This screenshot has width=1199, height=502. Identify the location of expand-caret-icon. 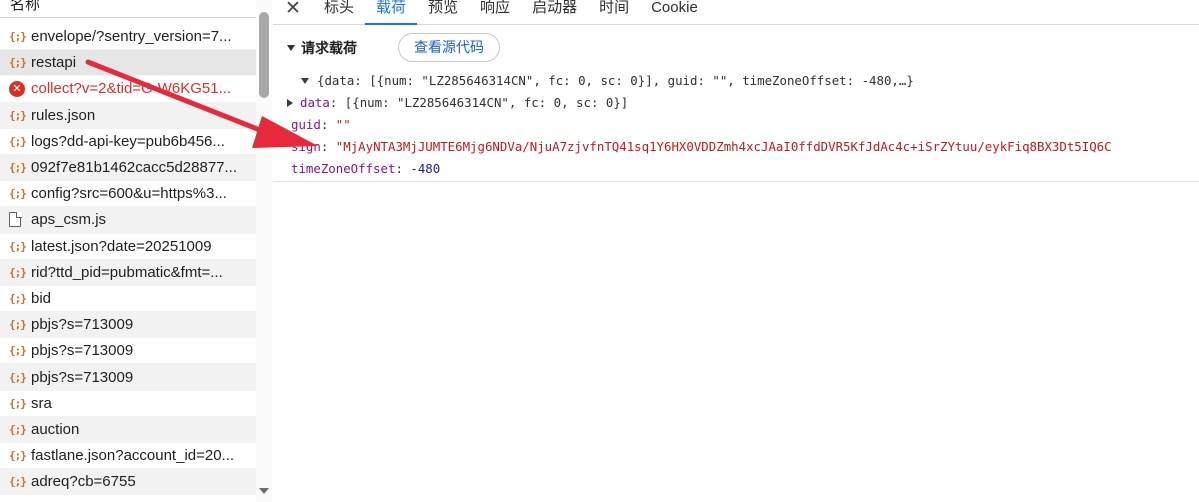
(305, 81).